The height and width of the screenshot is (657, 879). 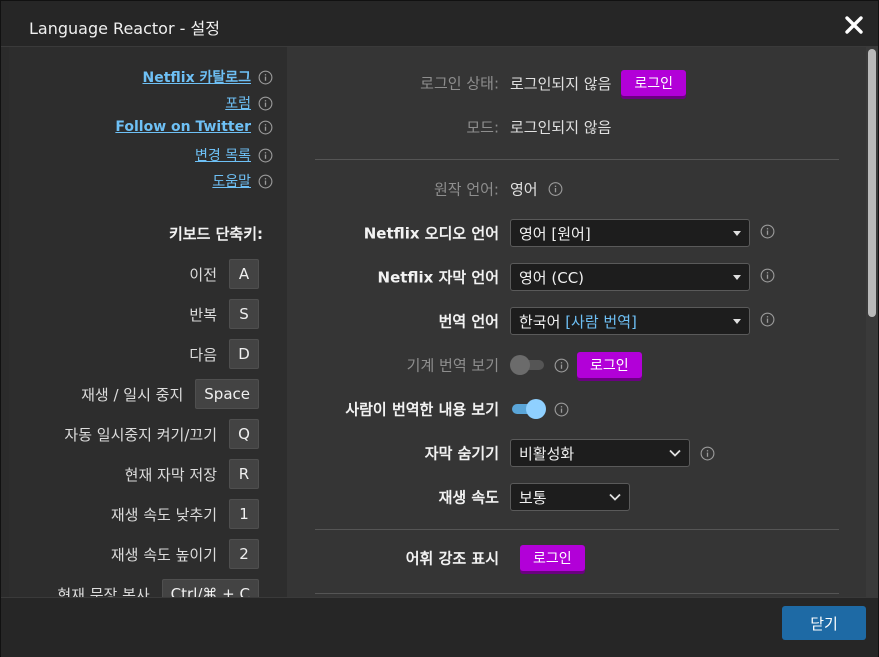 I want to click on login-button: 로그인, so click(x=654, y=83).